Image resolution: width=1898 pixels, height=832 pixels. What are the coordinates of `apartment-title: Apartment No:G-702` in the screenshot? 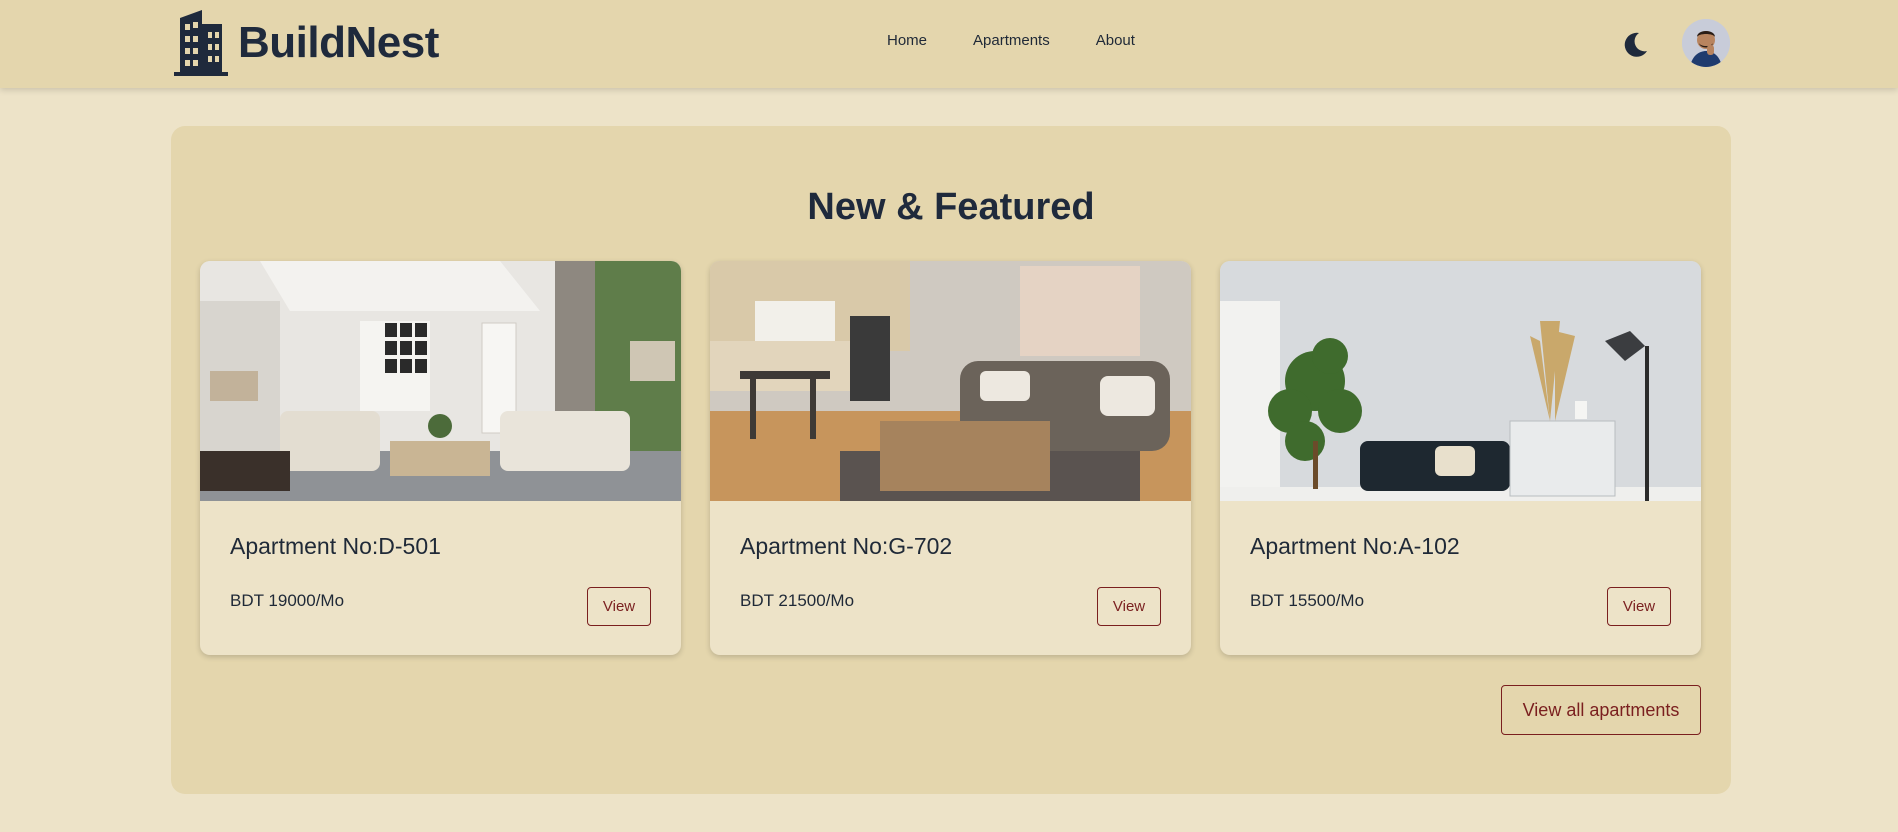 It's located at (846, 546).